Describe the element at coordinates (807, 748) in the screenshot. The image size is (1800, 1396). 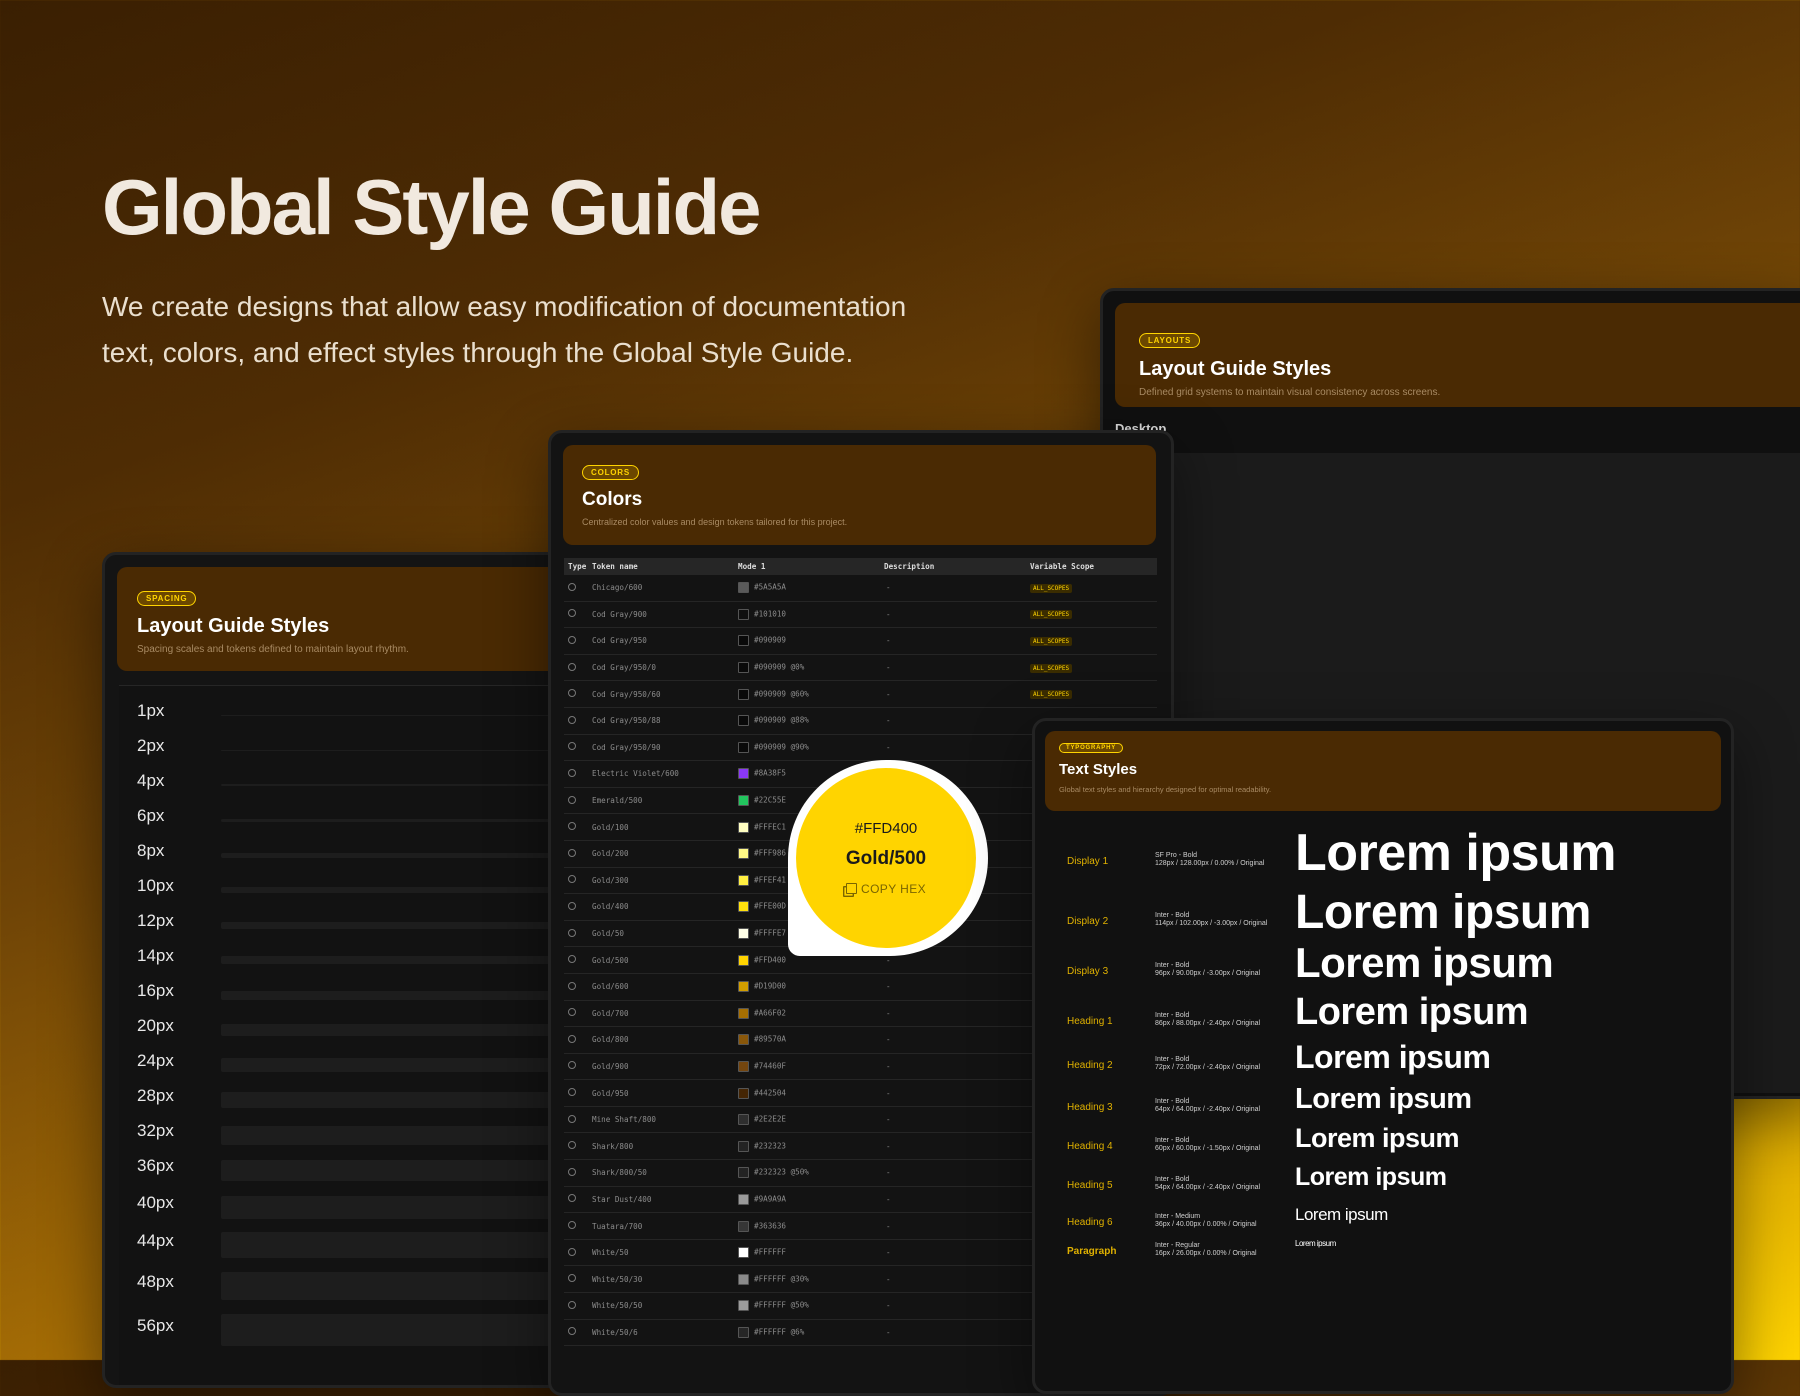
I see `mode-value-cell: #090909 @90%` at that location.